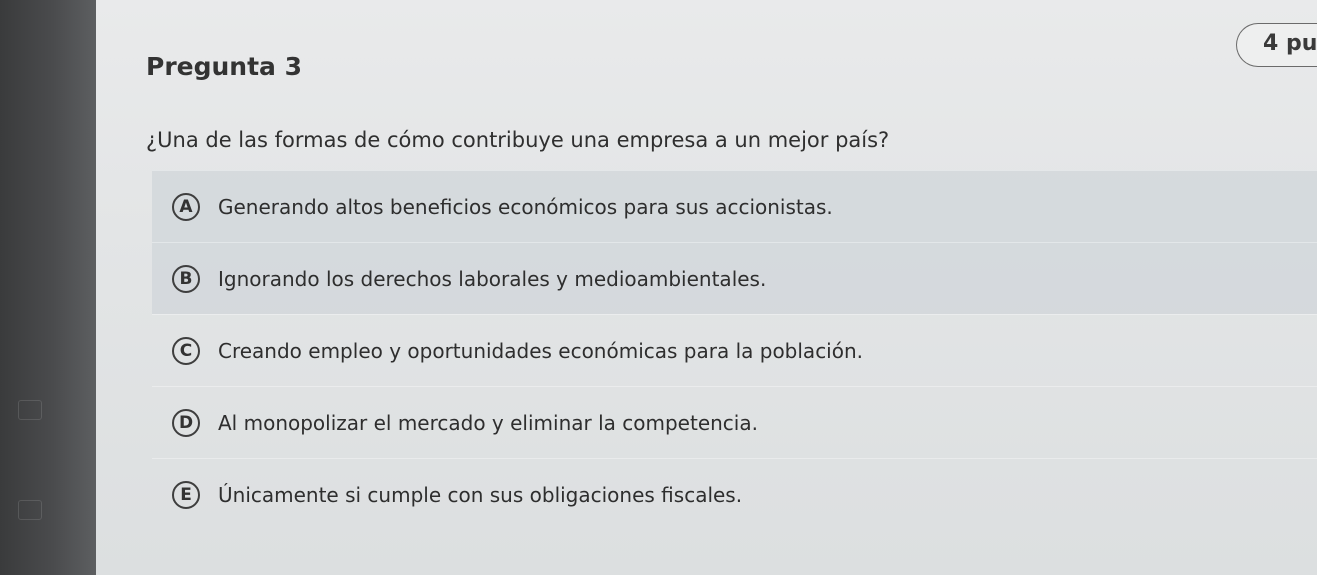  Describe the element at coordinates (224, 66) in the screenshot. I see `question-title: Pregunta 3` at that location.